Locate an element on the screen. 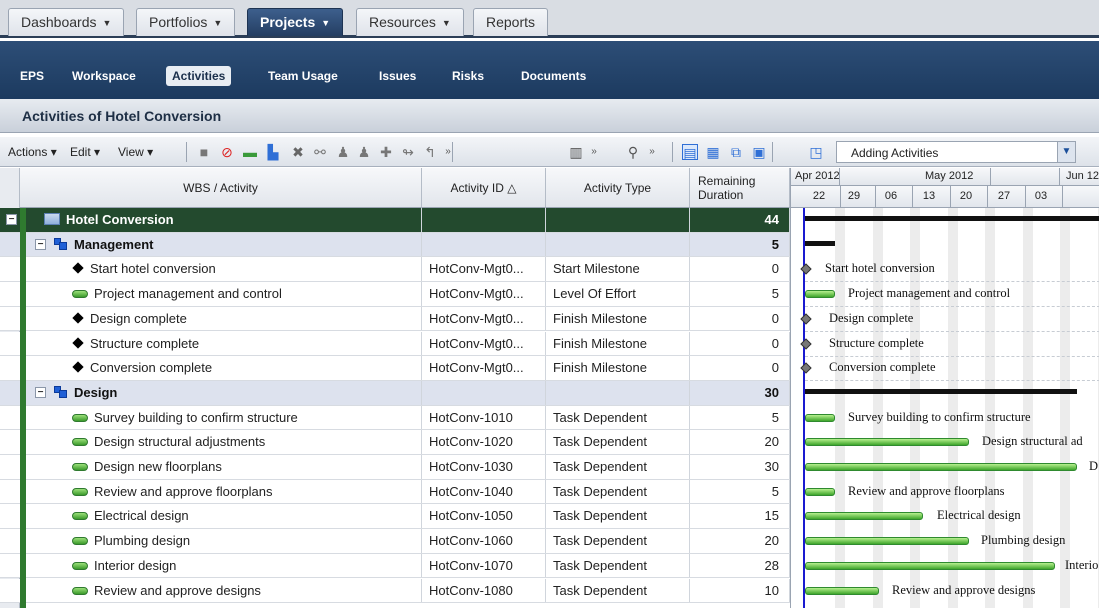 Image resolution: width=1099 pixels, height=608 pixels. gantt-view-icon: ▤ is located at coordinates (690, 152).